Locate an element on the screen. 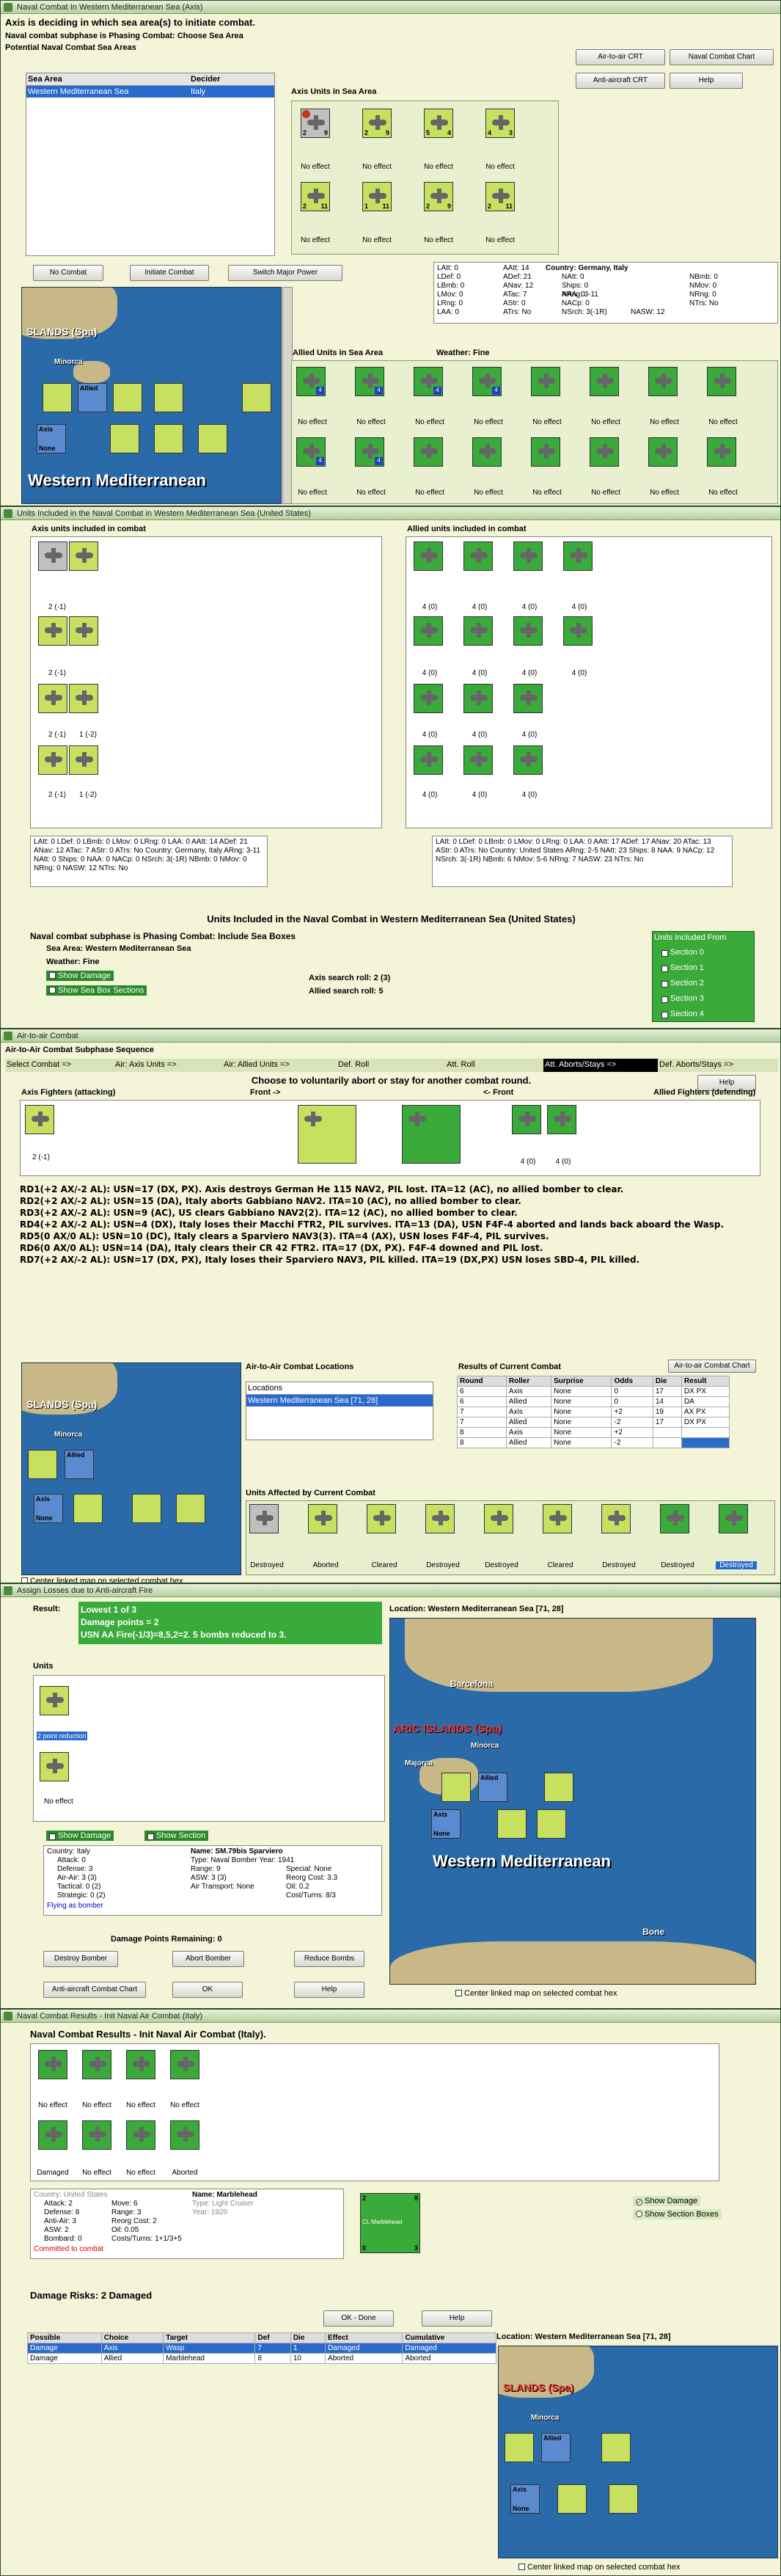 This screenshot has width=781, height=2576. results-map: SLANDS (Spa) Minorca Allied Axis None is located at coordinates (638, 2452).